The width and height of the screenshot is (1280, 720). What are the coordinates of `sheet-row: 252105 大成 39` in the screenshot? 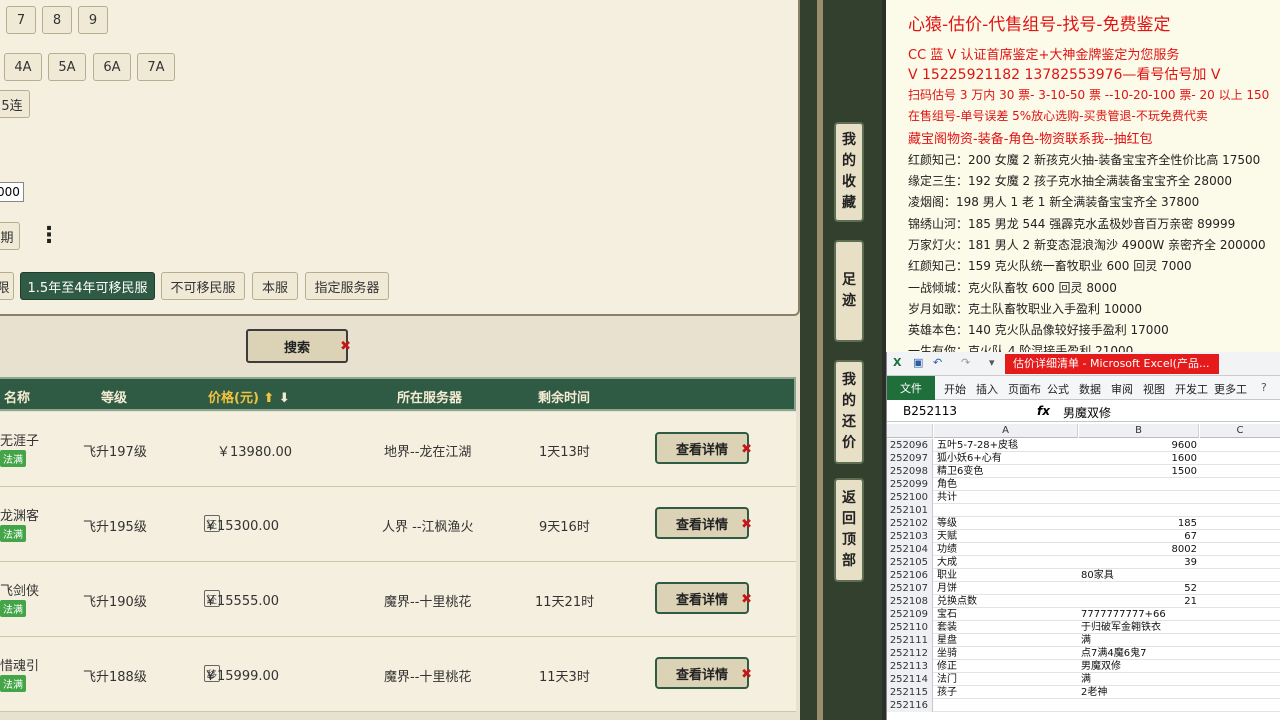 It's located at (1083, 562).